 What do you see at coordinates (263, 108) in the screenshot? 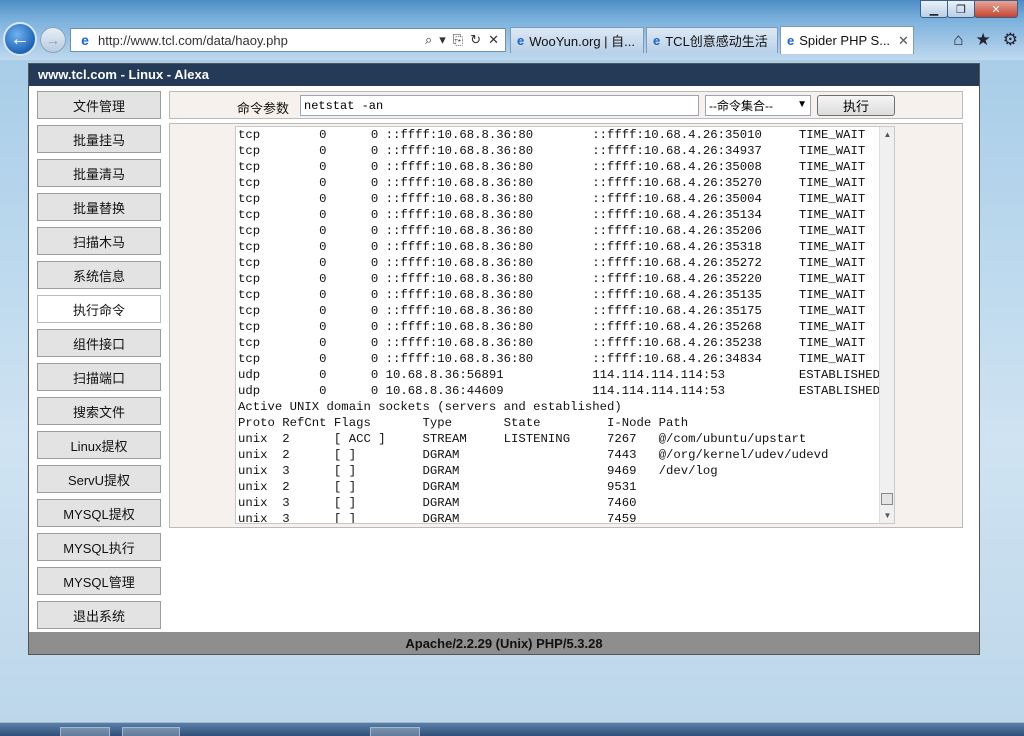
I see `command-label: 命令参数` at bounding box center [263, 108].